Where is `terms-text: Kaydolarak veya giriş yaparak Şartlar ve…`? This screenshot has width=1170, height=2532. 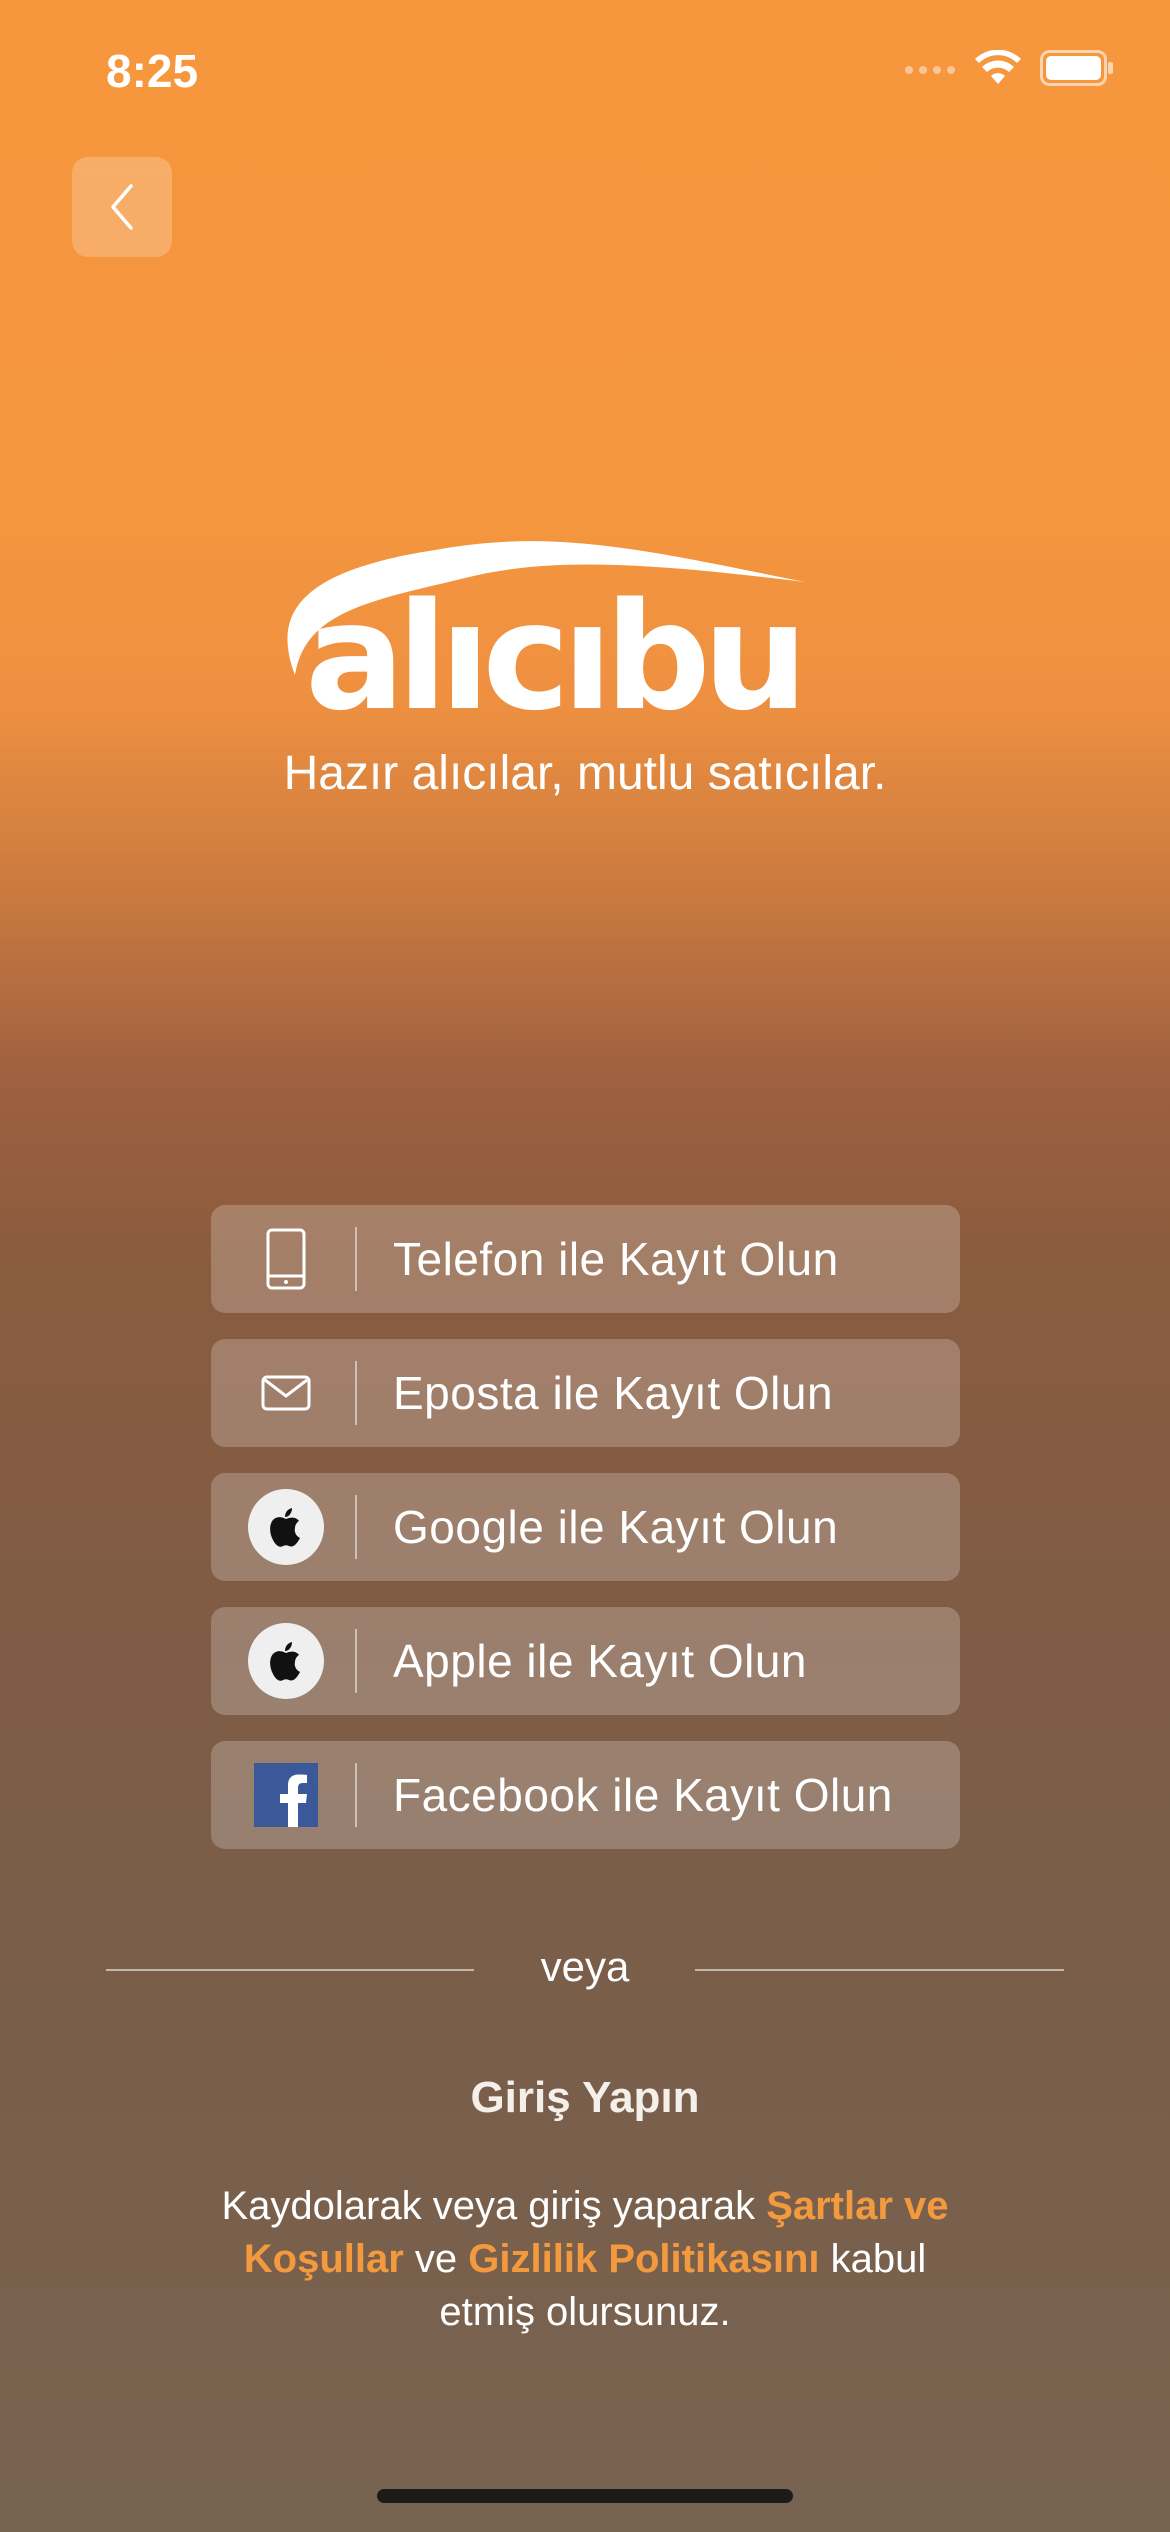
terms-text: Kaydolarak veya giriş yaparak Şartlar ve… is located at coordinates (585, 2259).